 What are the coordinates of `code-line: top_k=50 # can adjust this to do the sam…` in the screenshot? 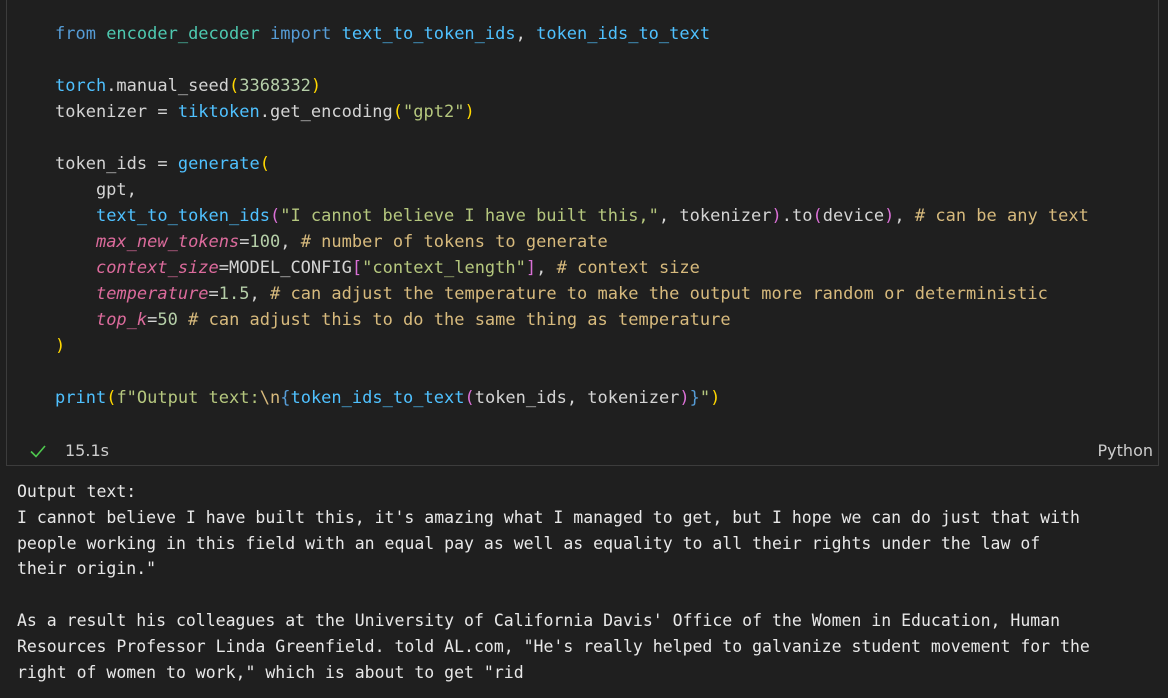 It's located at (572, 320).